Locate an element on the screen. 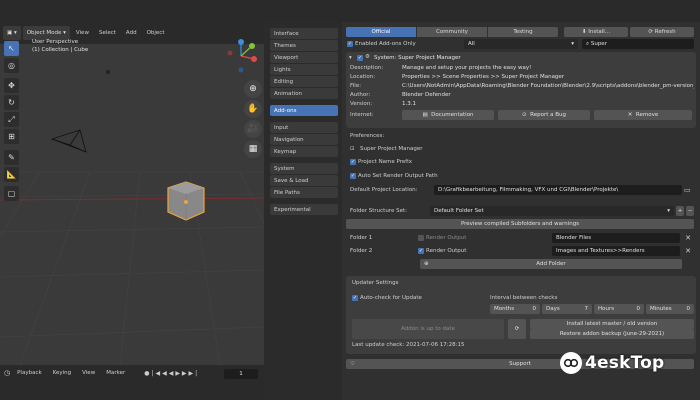 The width and height of the screenshot is (700, 400). sidebar-item-file-paths: File Paths is located at coordinates (304, 192).